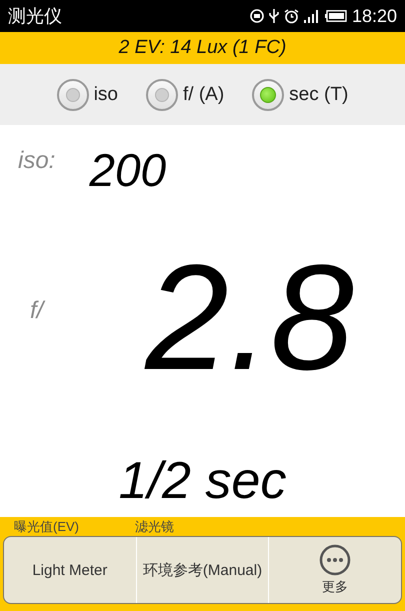  Describe the element at coordinates (335, 560) in the screenshot. I see `more-icon` at that location.